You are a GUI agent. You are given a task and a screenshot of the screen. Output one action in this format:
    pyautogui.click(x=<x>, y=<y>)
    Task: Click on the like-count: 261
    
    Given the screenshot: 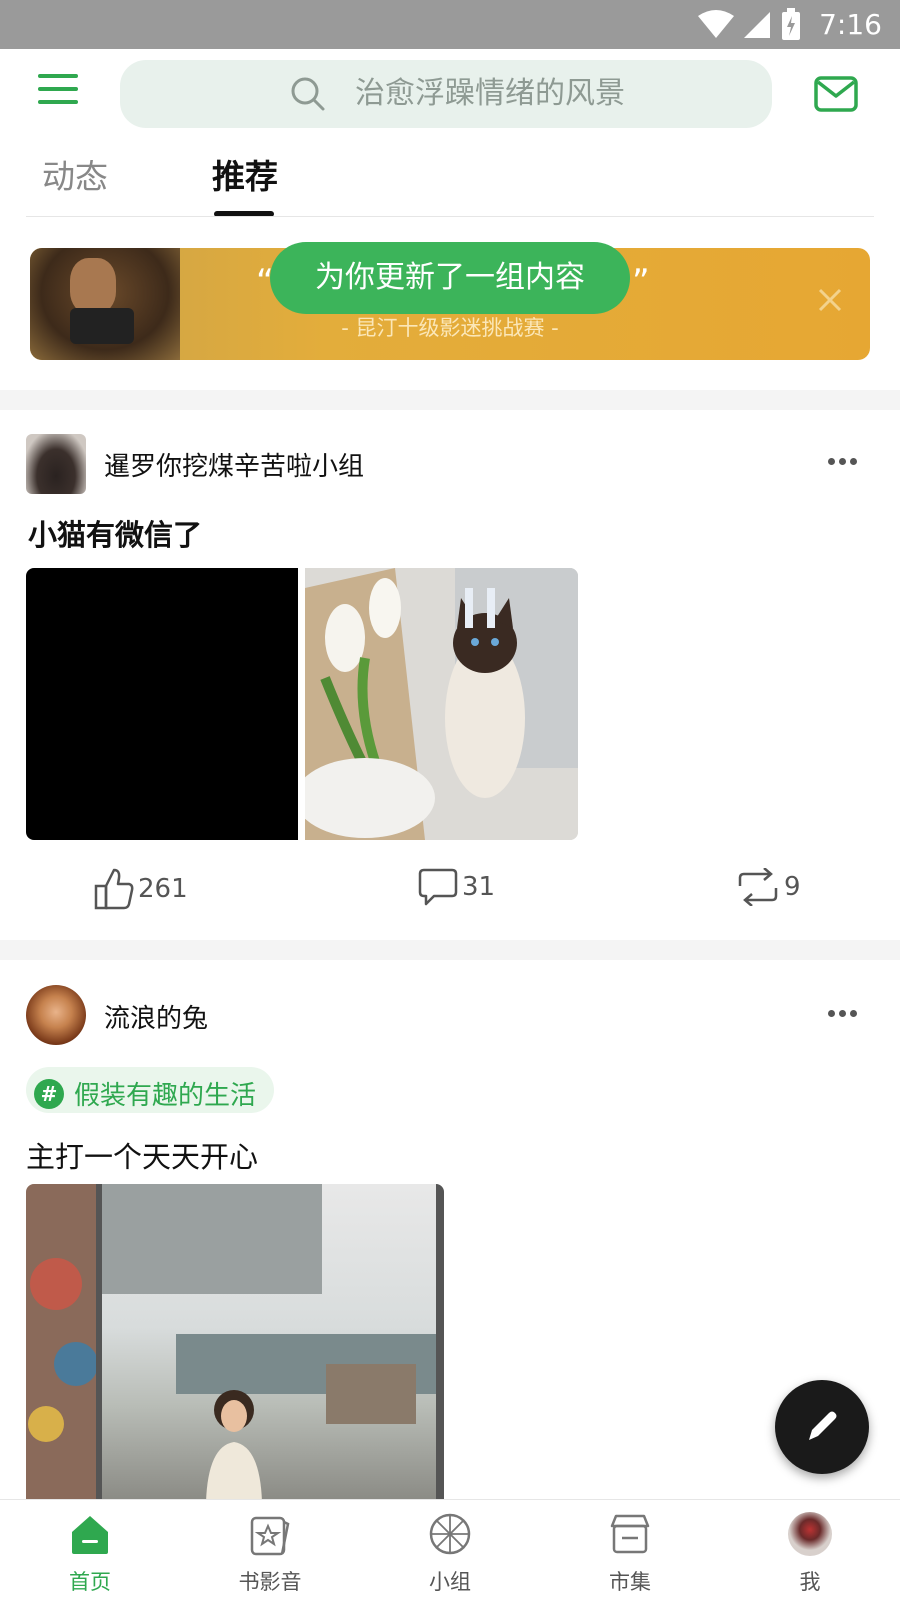 What is the action you would take?
    pyautogui.click(x=163, y=889)
    